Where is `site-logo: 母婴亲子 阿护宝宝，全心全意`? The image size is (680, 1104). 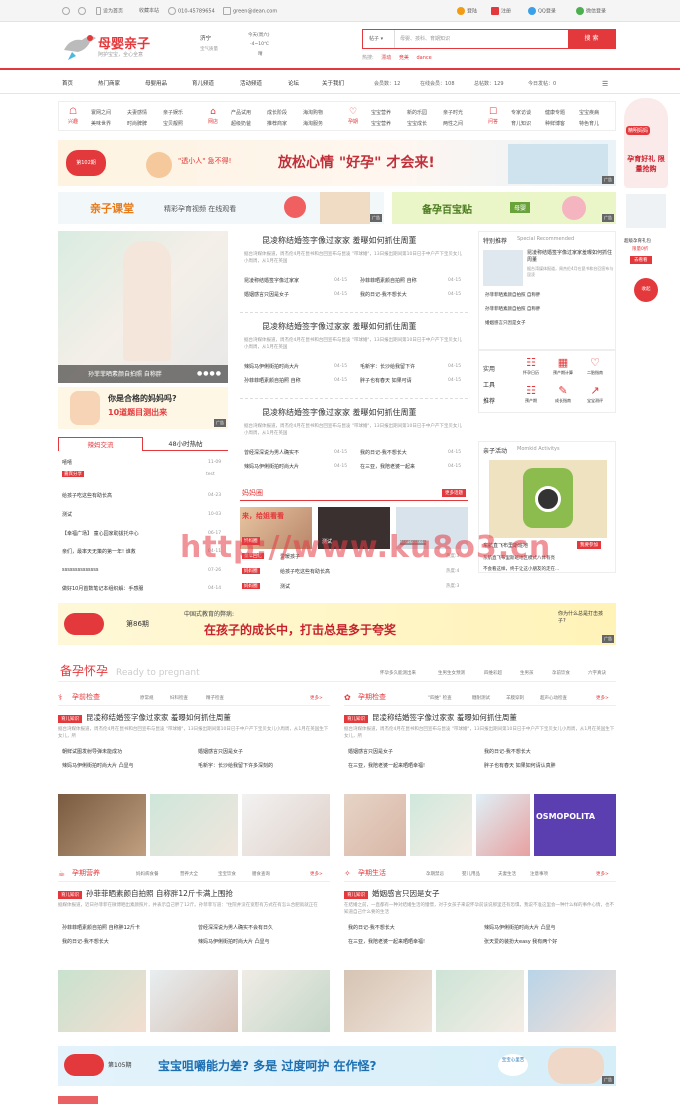 site-logo: 母婴亲子 阿护宝宝，全心全意 is located at coordinates (120, 46).